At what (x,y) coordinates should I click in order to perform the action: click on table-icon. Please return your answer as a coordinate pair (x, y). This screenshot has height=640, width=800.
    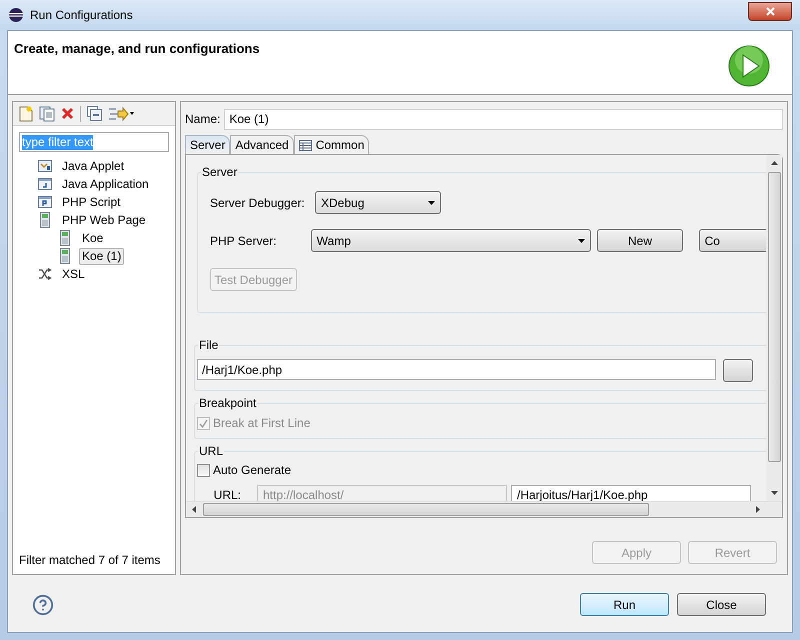
    Looking at the image, I should click on (305, 145).